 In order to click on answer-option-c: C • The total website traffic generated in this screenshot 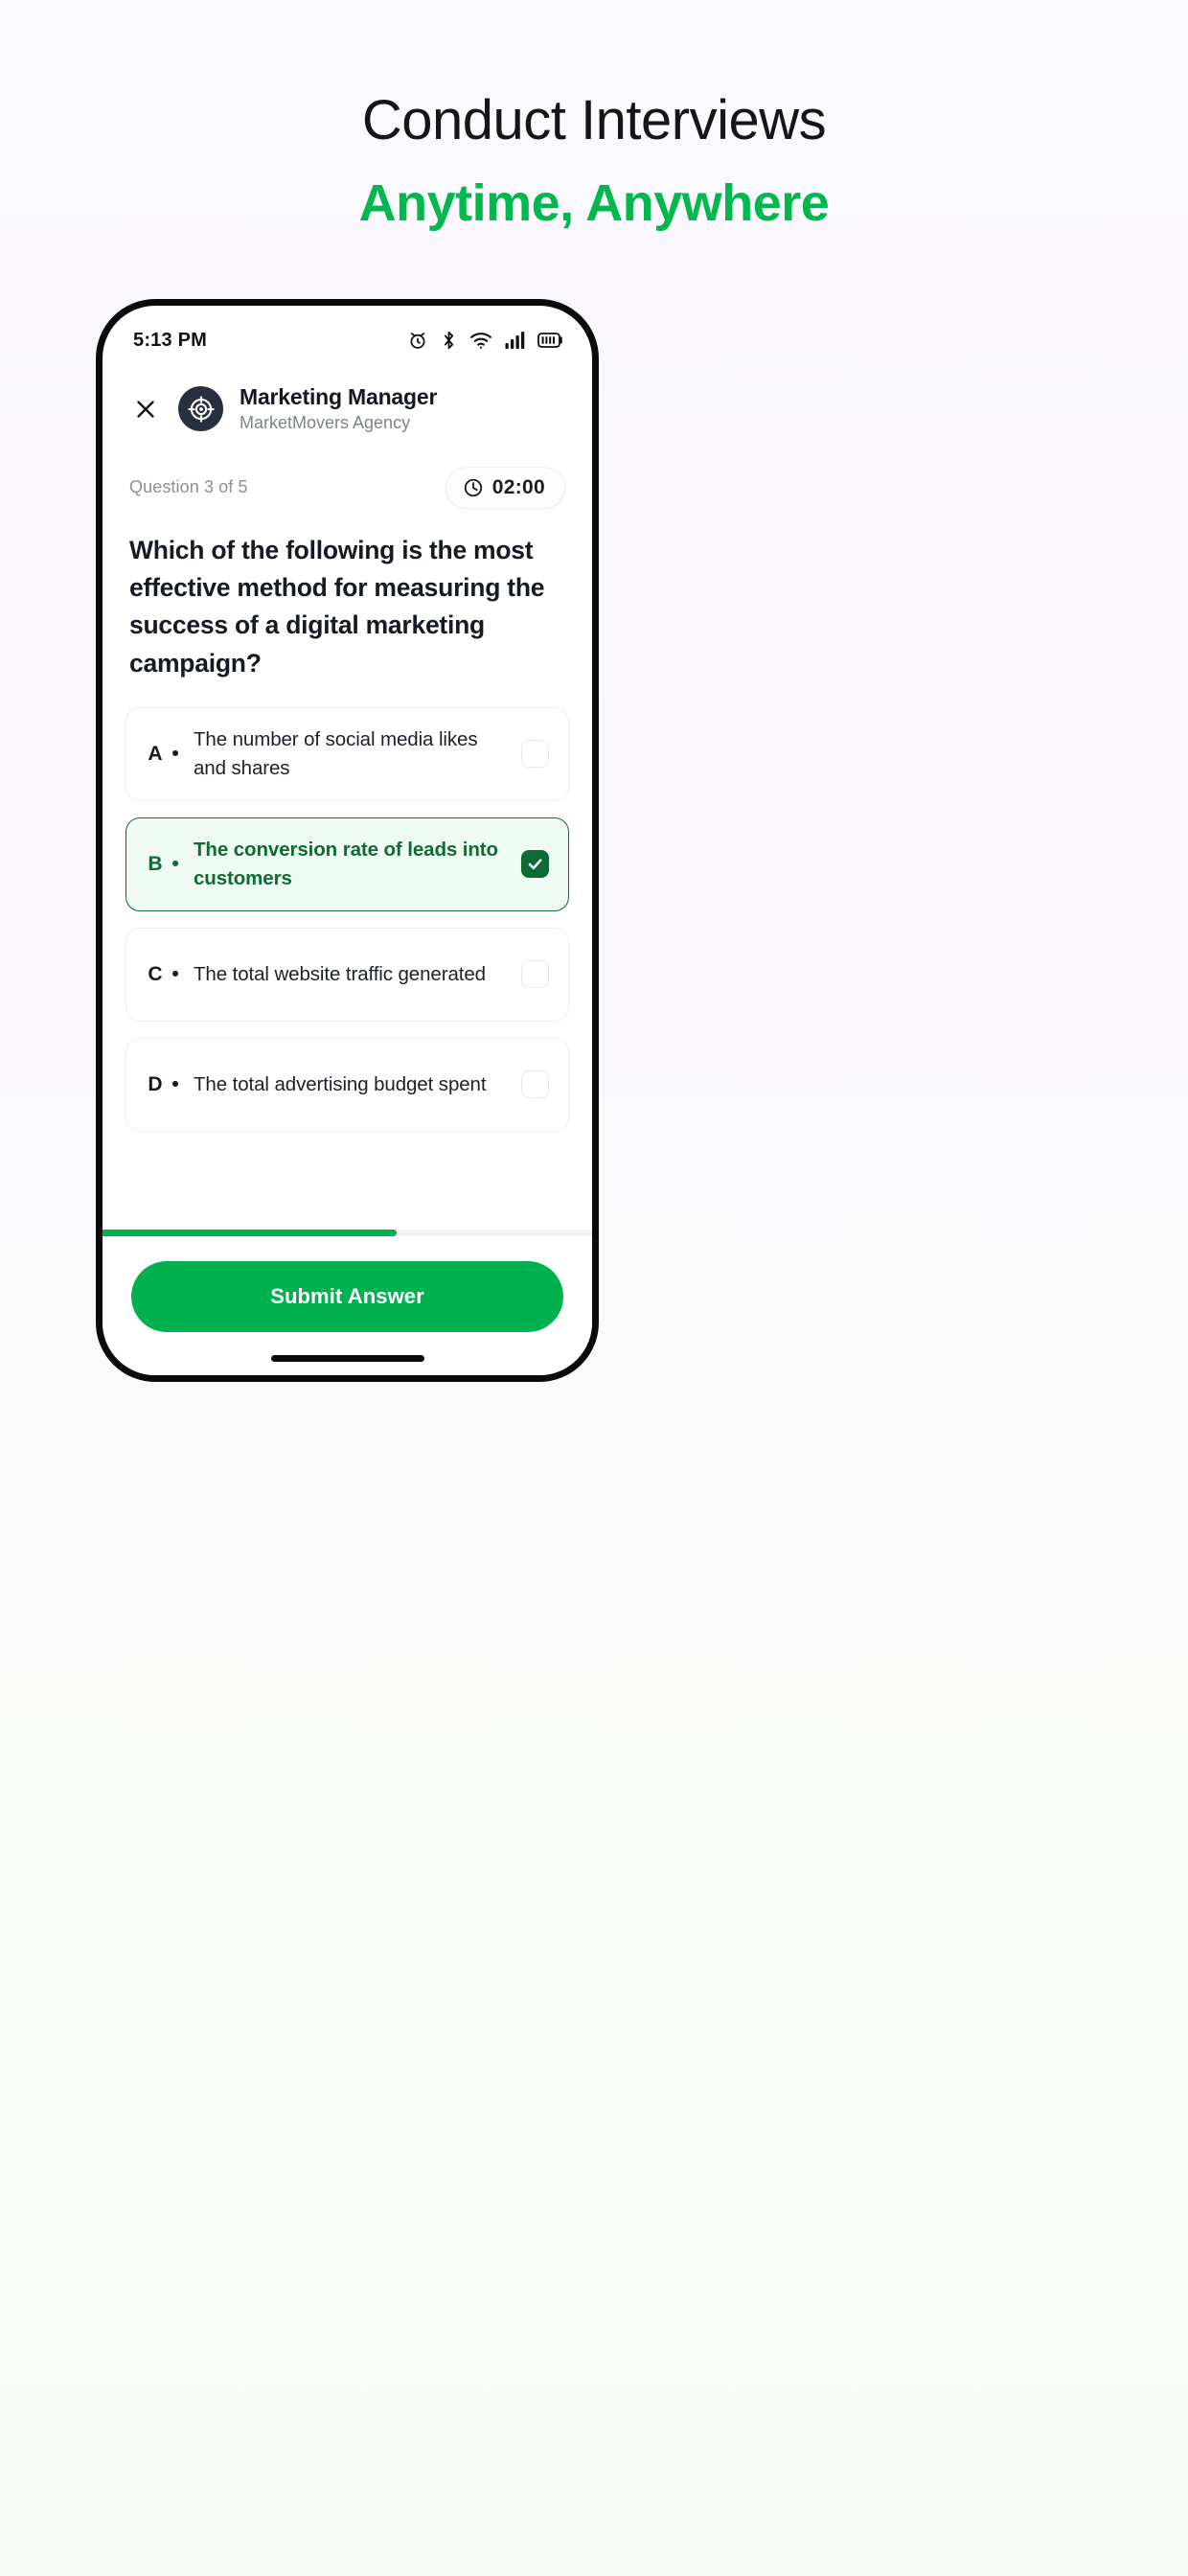, I will do `click(347, 974)`.